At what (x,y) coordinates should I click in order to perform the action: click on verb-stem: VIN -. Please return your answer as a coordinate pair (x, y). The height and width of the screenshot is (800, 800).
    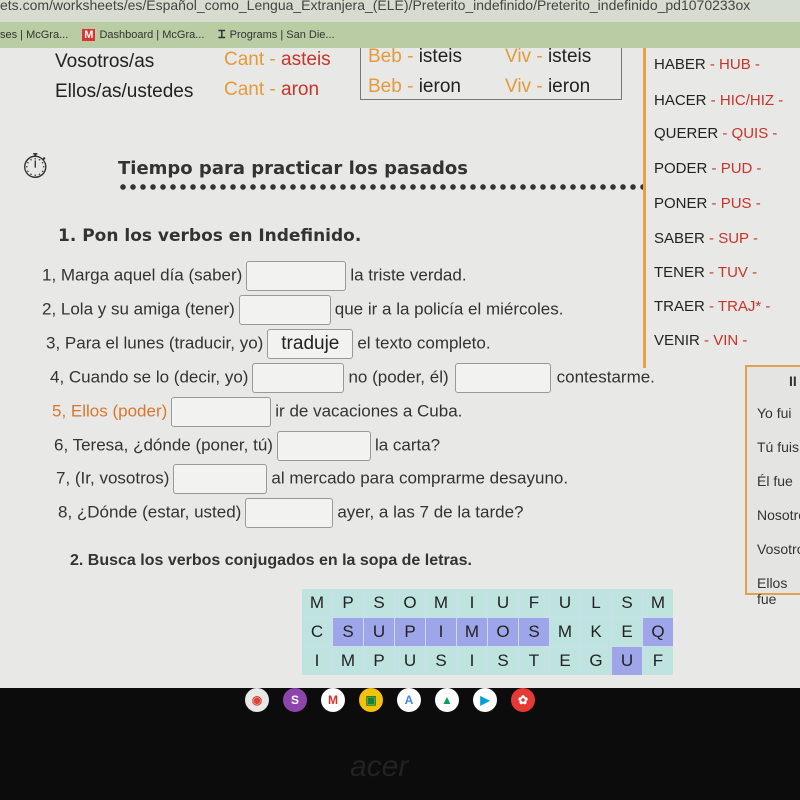
    Looking at the image, I should click on (730, 340).